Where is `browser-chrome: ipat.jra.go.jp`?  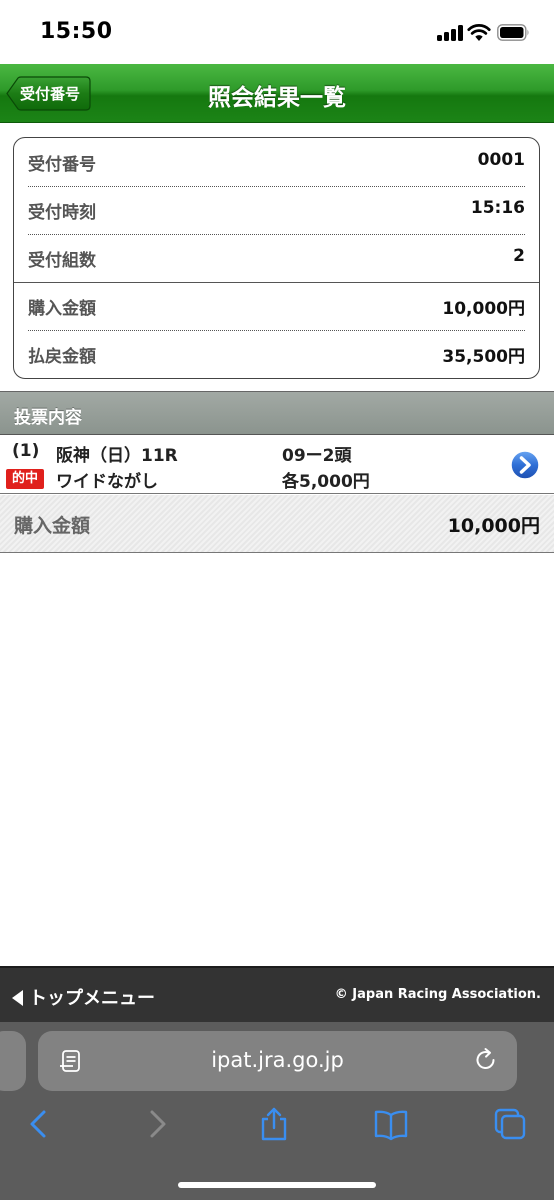 browser-chrome: ipat.jra.go.jp is located at coordinates (277, 1111).